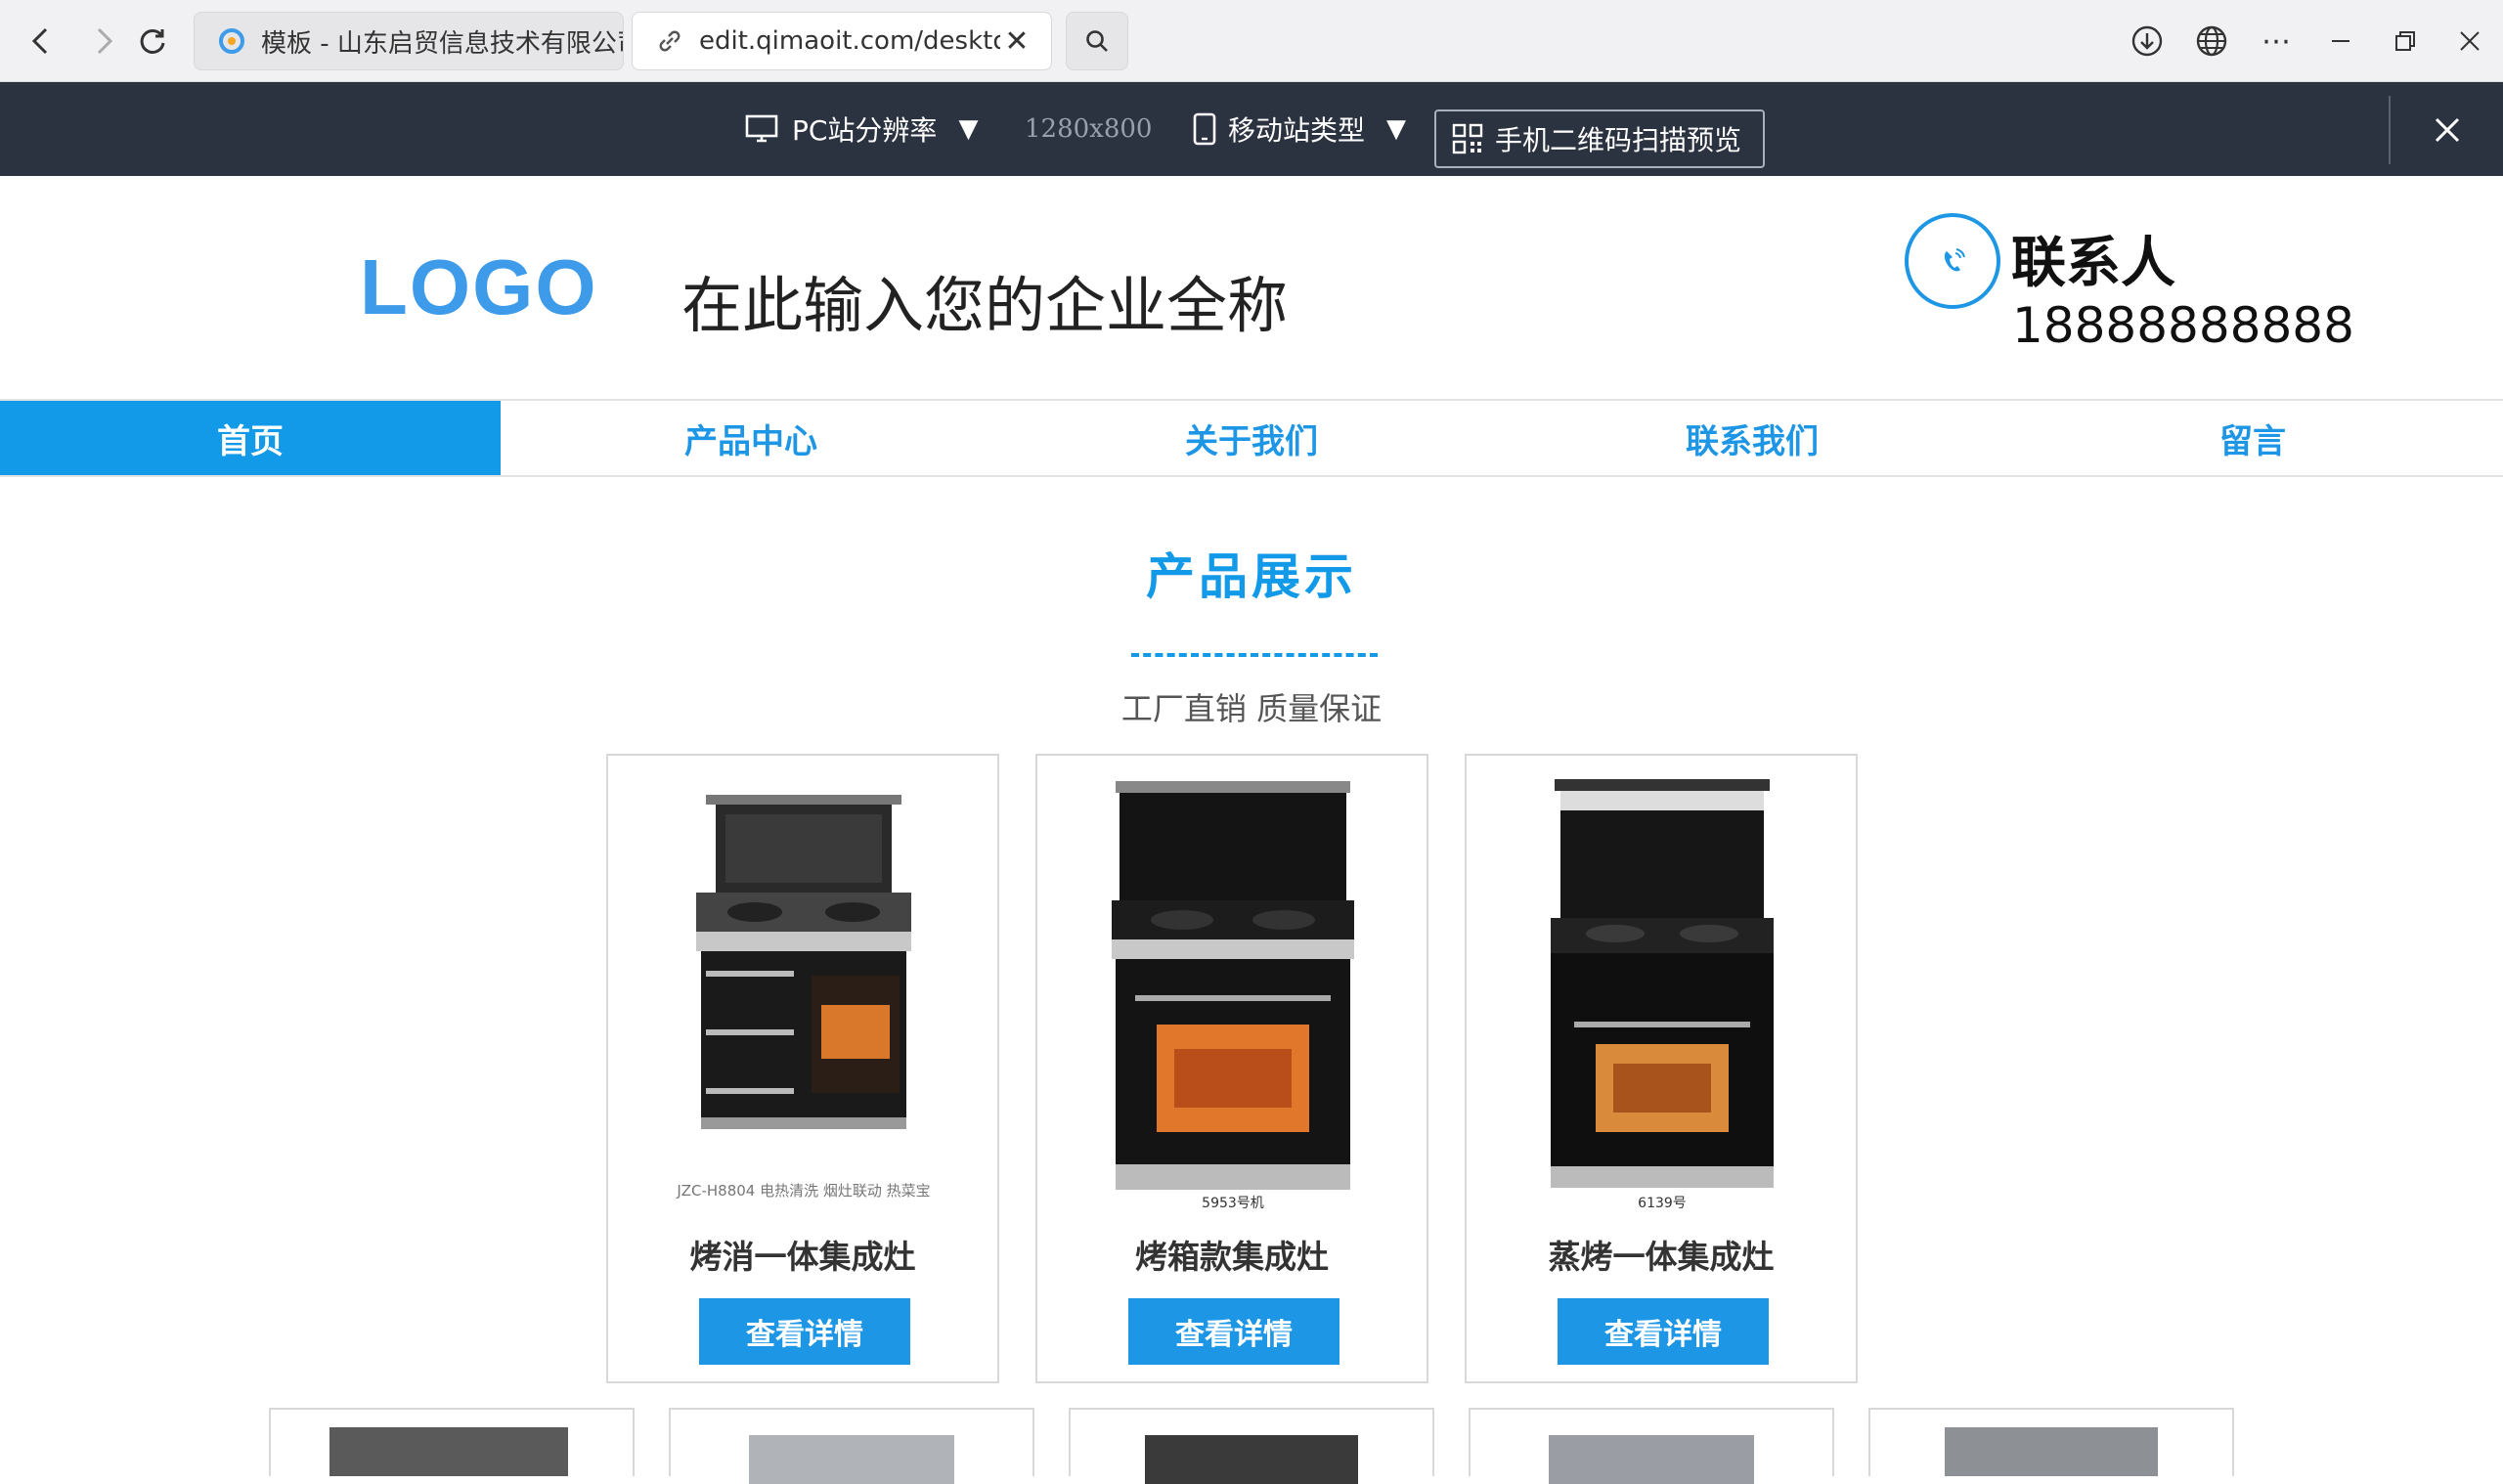  I want to click on globe-icon, so click(2211, 41).